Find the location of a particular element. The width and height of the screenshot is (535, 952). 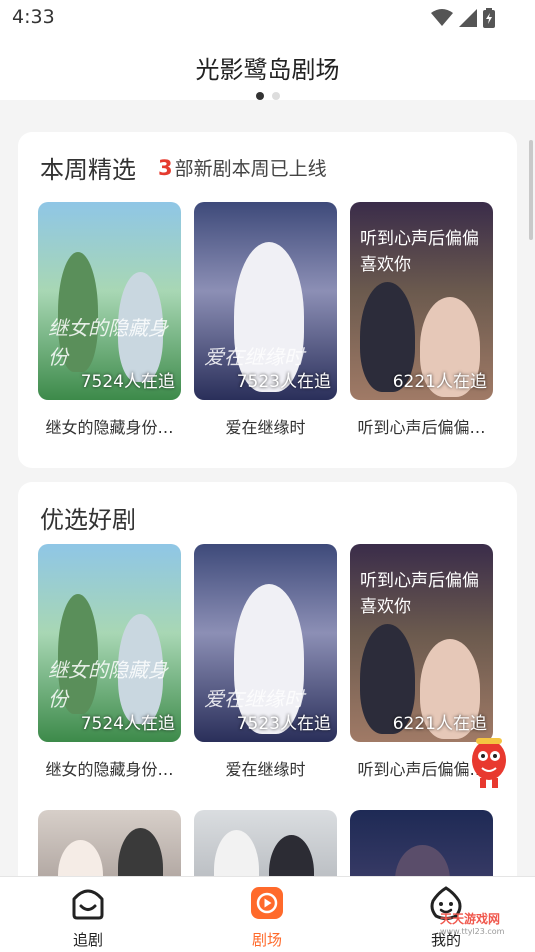

status-icons is located at coordinates (463, 18).